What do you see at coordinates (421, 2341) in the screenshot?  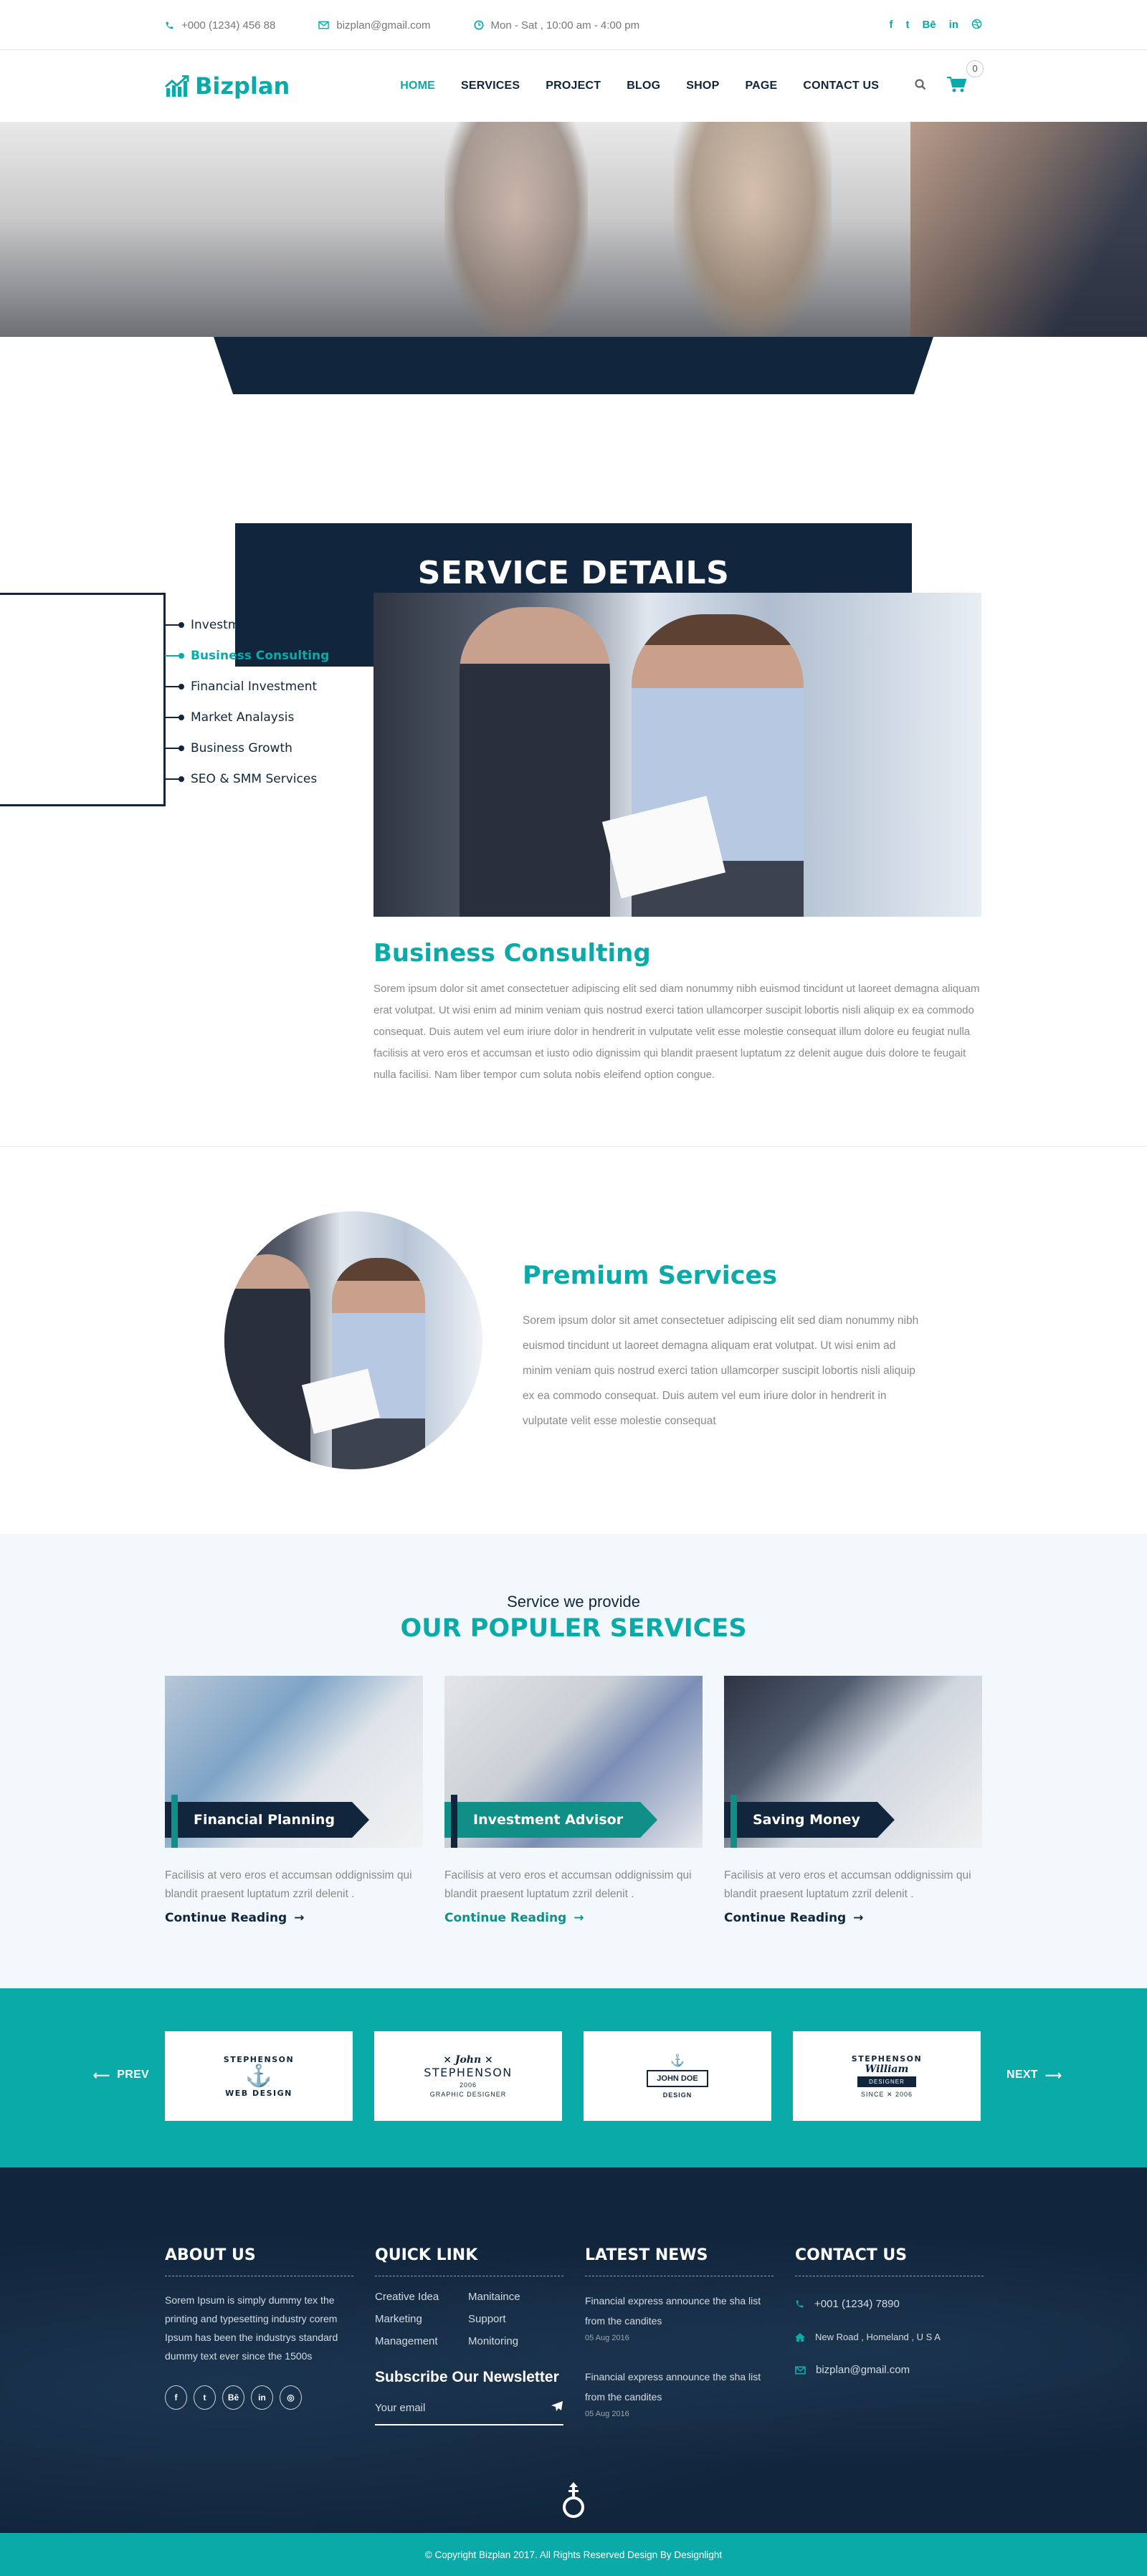 I see `quick-link: Management` at bounding box center [421, 2341].